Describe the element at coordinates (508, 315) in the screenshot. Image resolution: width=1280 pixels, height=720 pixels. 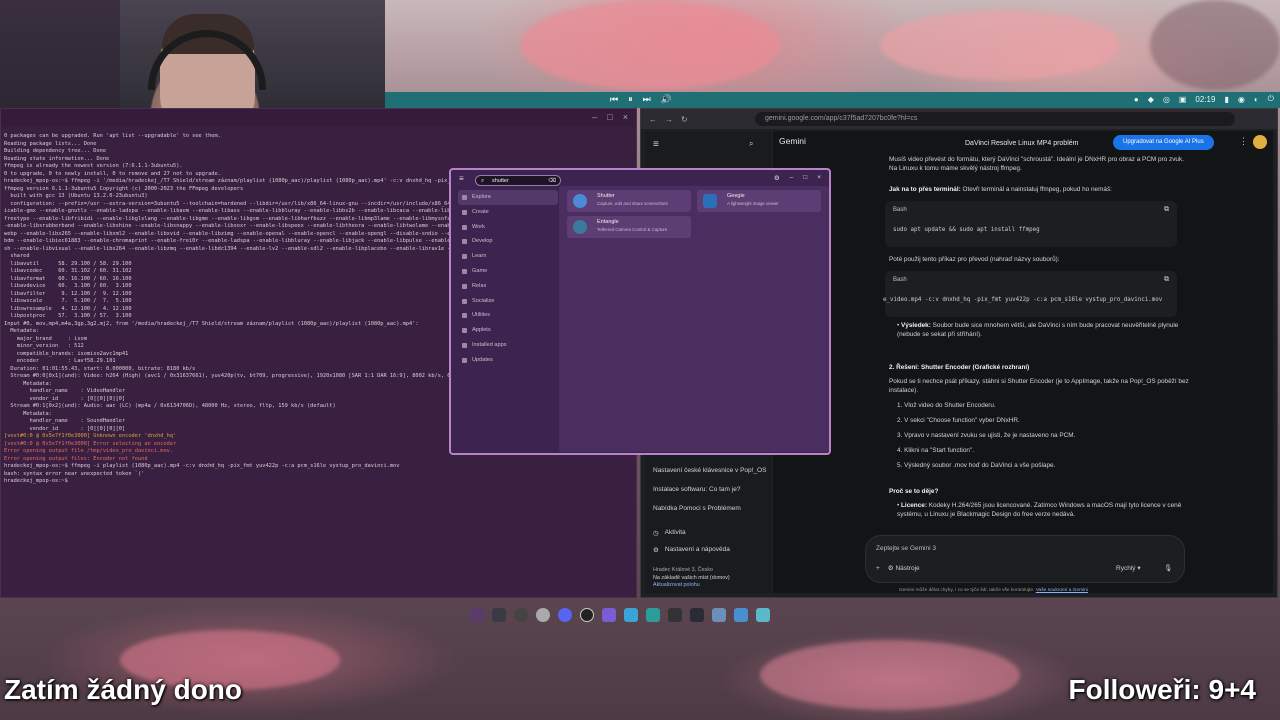
I see `category-utilities: Utilities` at that location.